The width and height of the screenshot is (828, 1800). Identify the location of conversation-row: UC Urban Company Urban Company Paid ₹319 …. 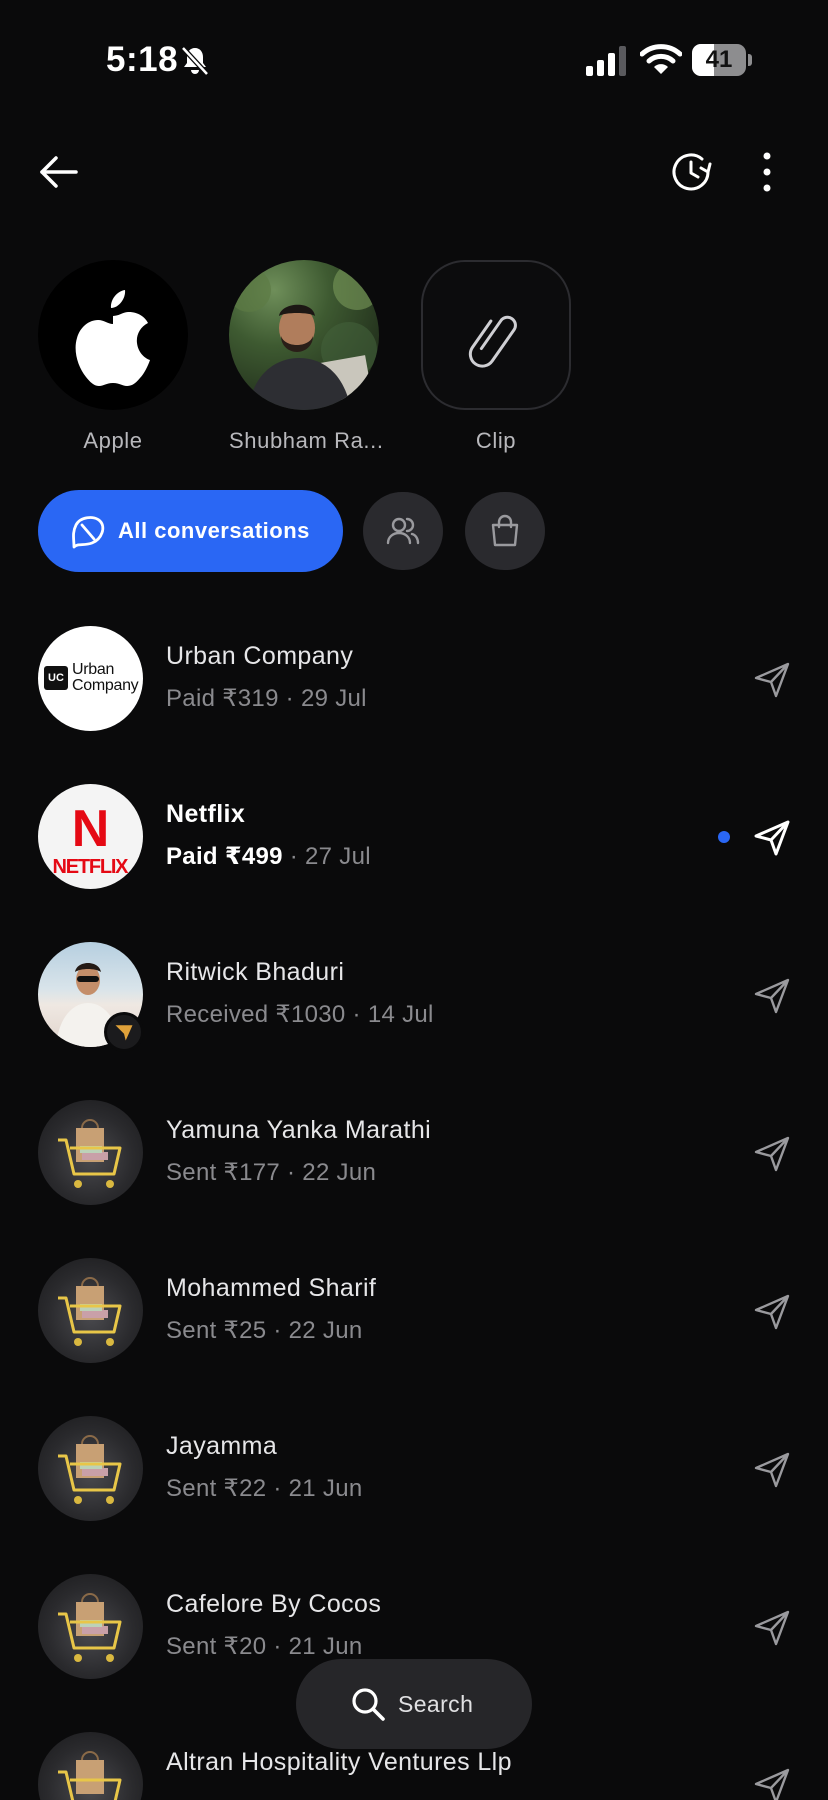
(414, 705).